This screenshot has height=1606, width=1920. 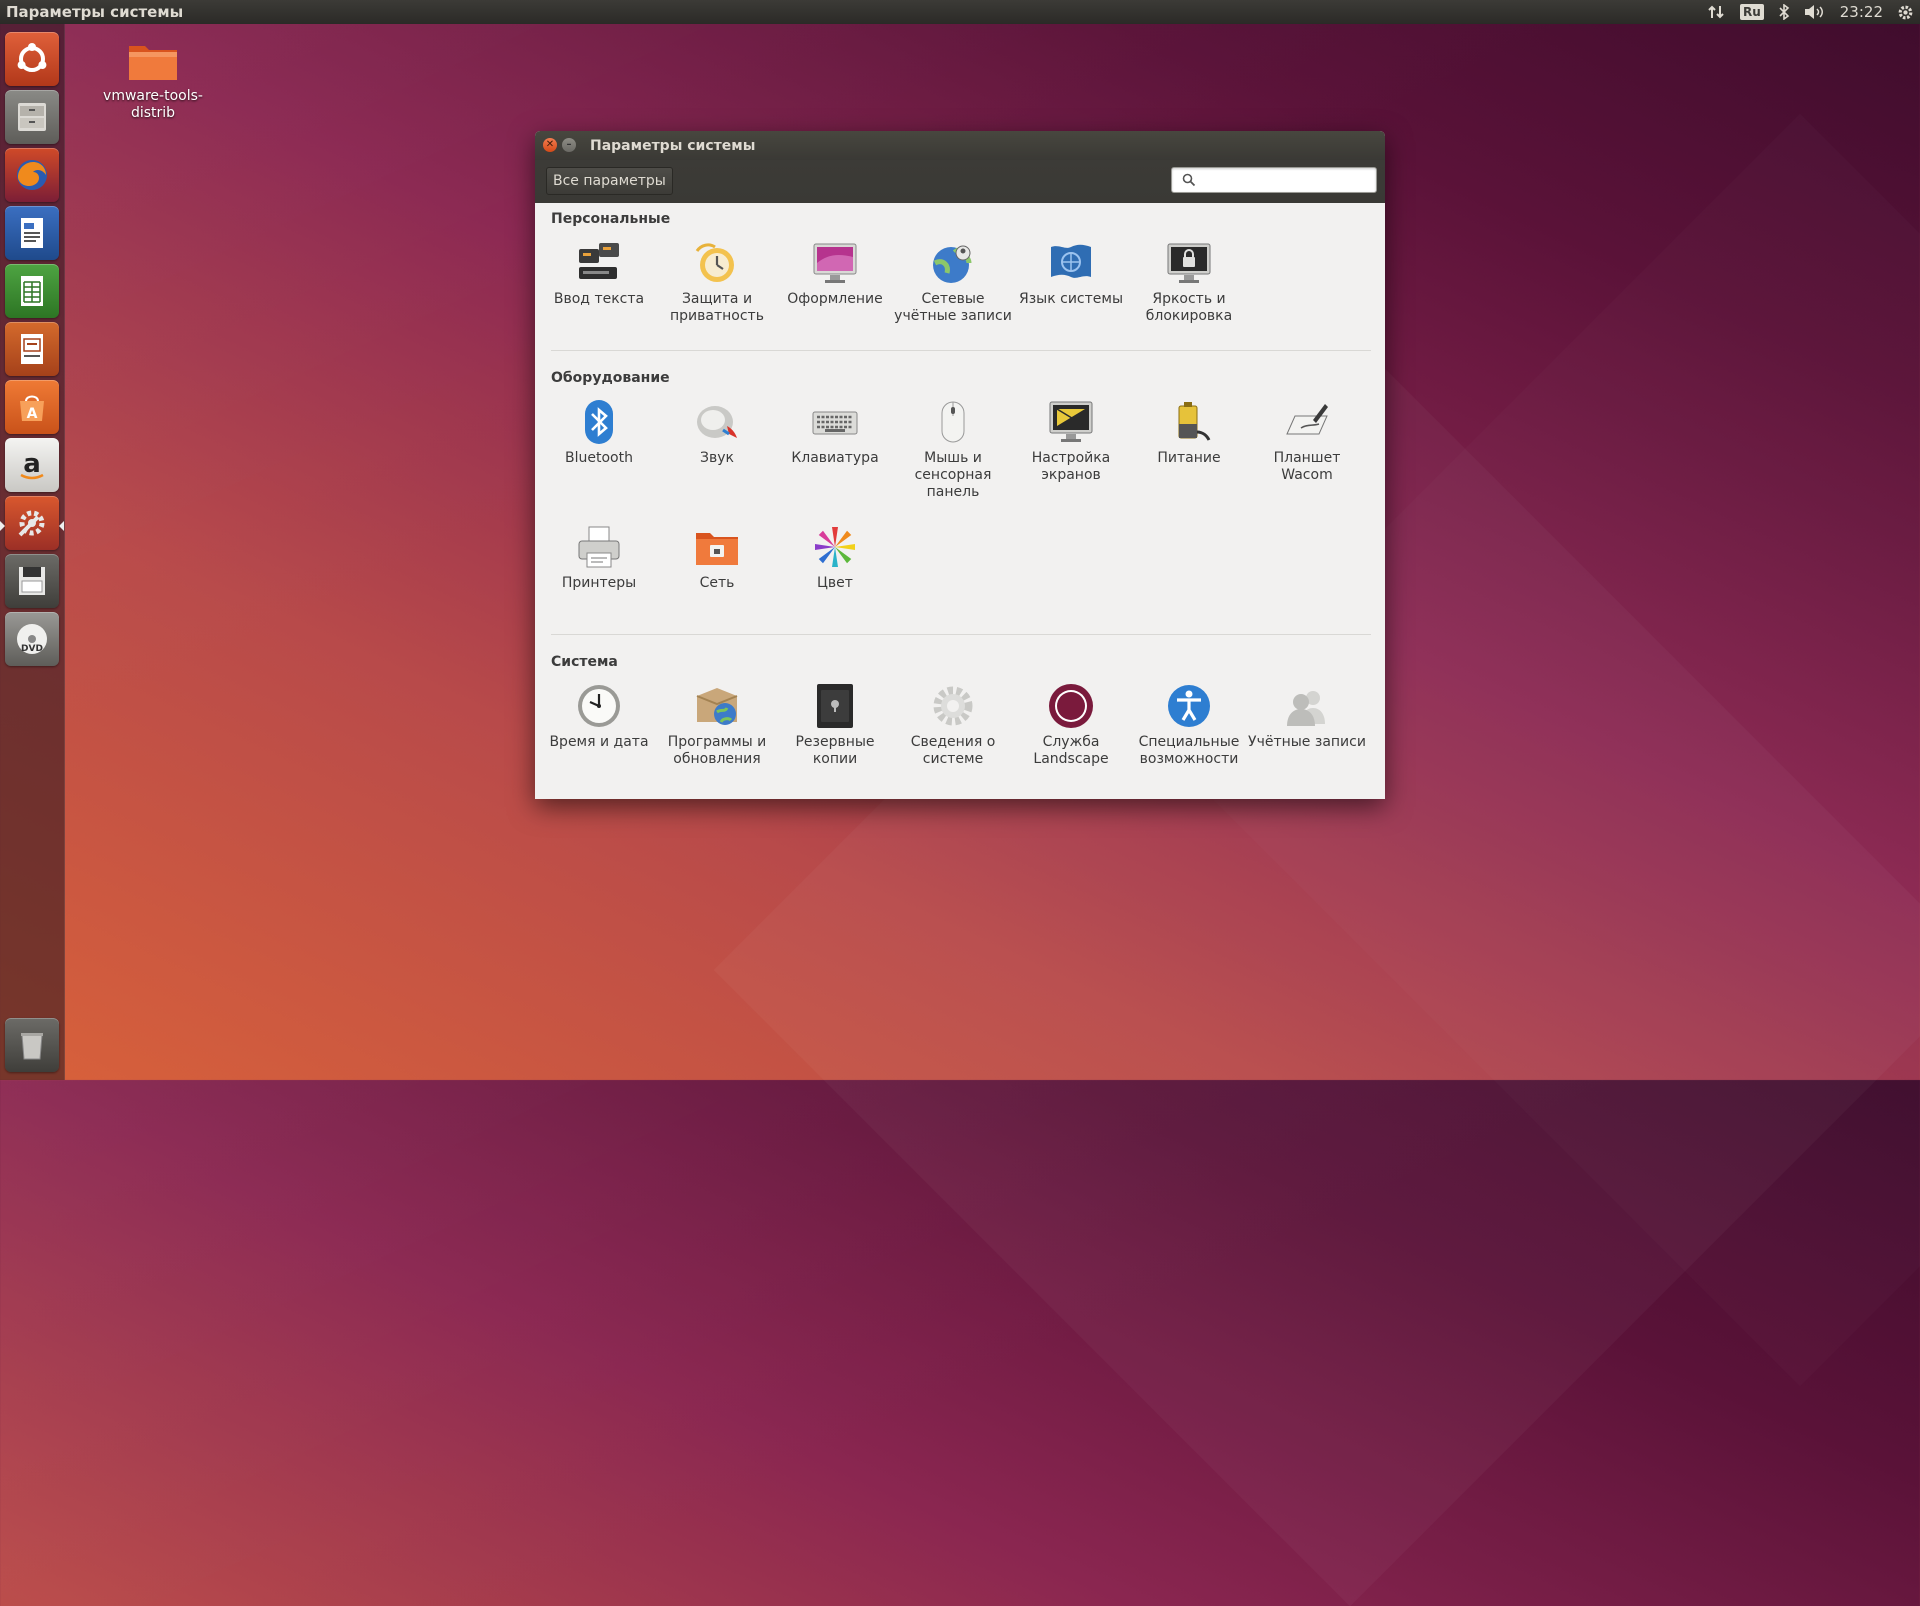 I want to click on all-settings-button: Все параметры, so click(x=609, y=181).